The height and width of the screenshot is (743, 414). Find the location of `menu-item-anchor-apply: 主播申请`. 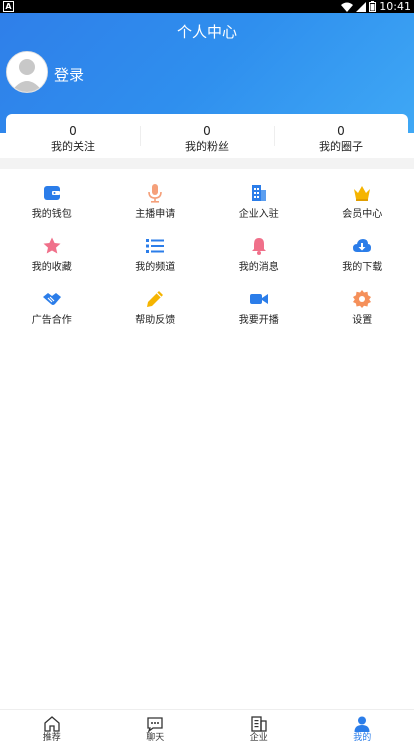

menu-item-anchor-apply: 主播申请 is located at coordinates (156, 206).